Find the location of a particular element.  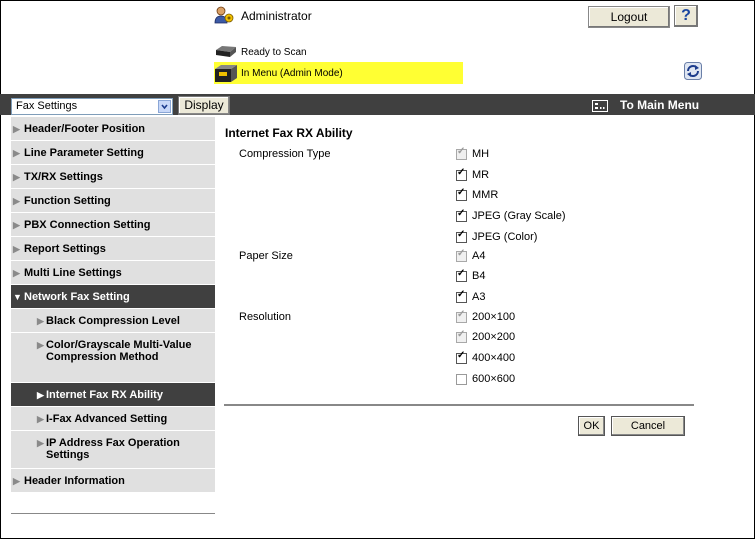

sidebar-item-label: Header/Footer Position is located at coordinates (85, 129).